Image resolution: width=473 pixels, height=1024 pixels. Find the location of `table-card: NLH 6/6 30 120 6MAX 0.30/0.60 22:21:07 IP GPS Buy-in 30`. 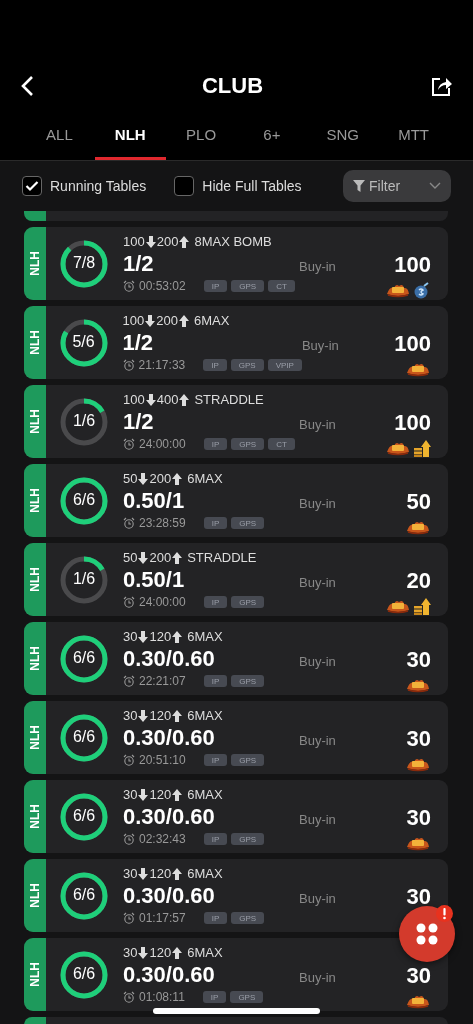

table-card: NLH 6/6 30 120 6MAX 0.30/0.60 22:21:07 IP GPS Buy-in 30 is located at coordinates (236, 658).